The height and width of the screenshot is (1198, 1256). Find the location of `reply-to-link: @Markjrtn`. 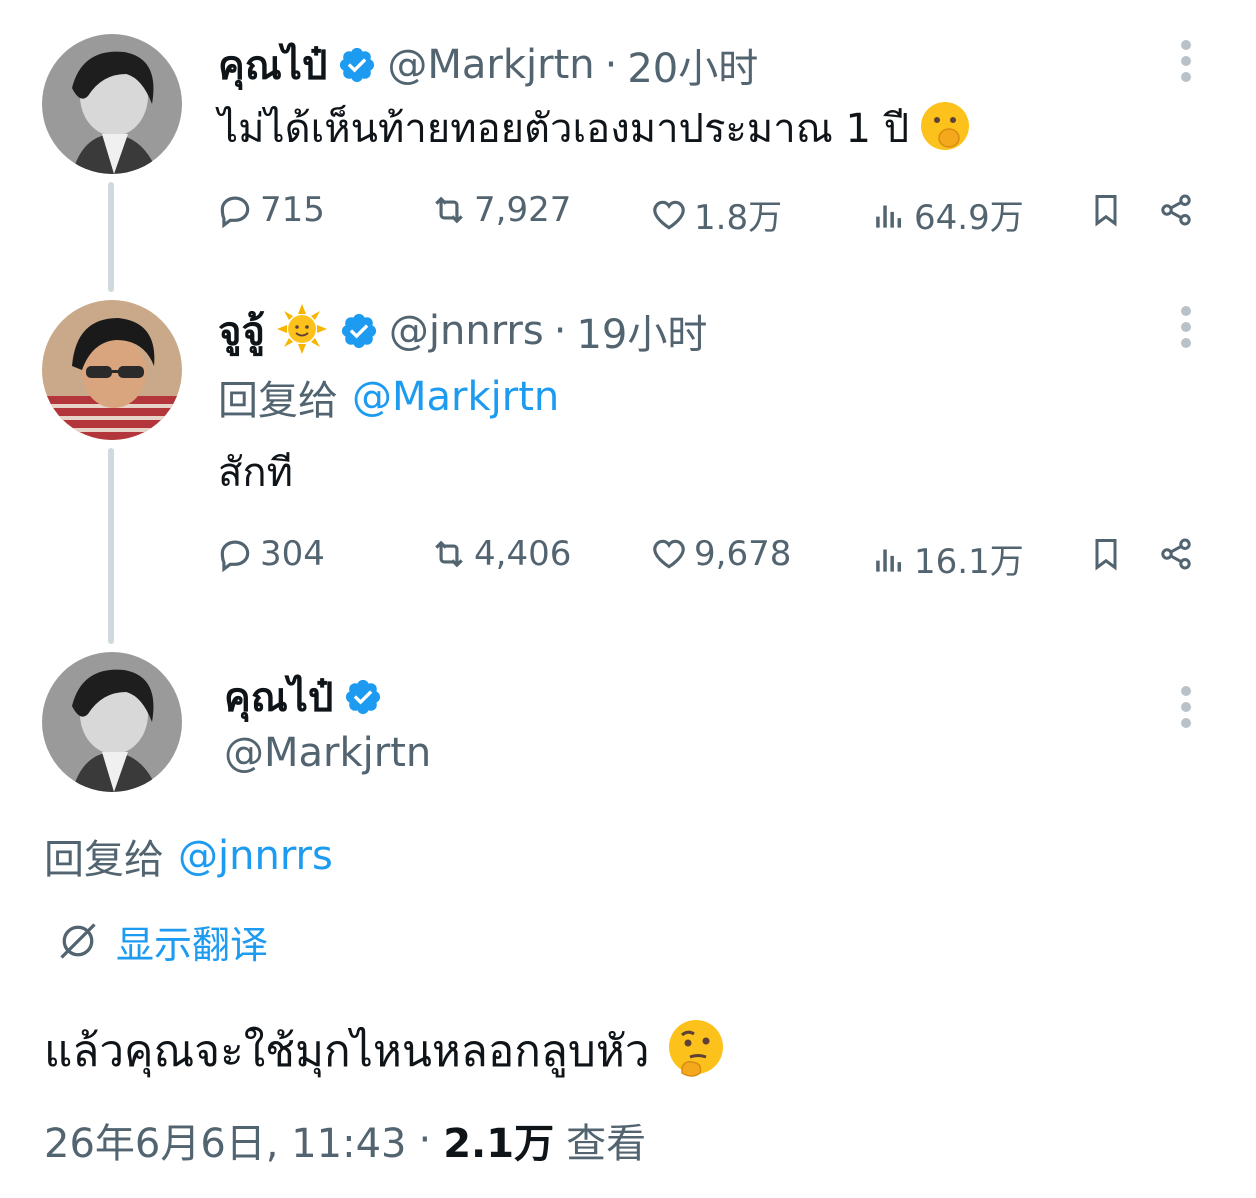

reply-to-link: @Markjrtn is located at coordinates (455, 397).